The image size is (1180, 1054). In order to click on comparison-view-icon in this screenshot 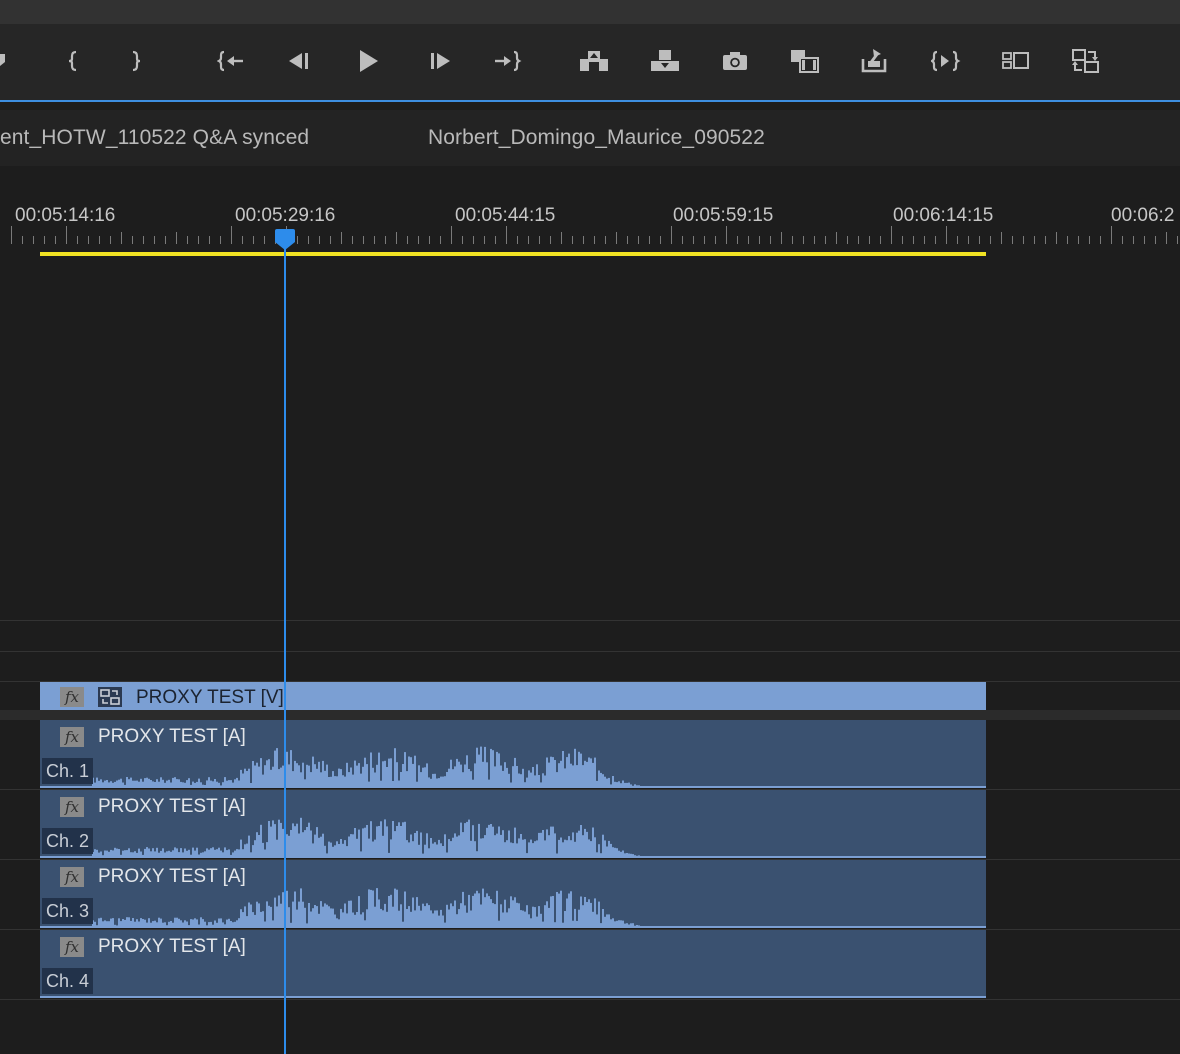, I will do `click(805, 61)`.